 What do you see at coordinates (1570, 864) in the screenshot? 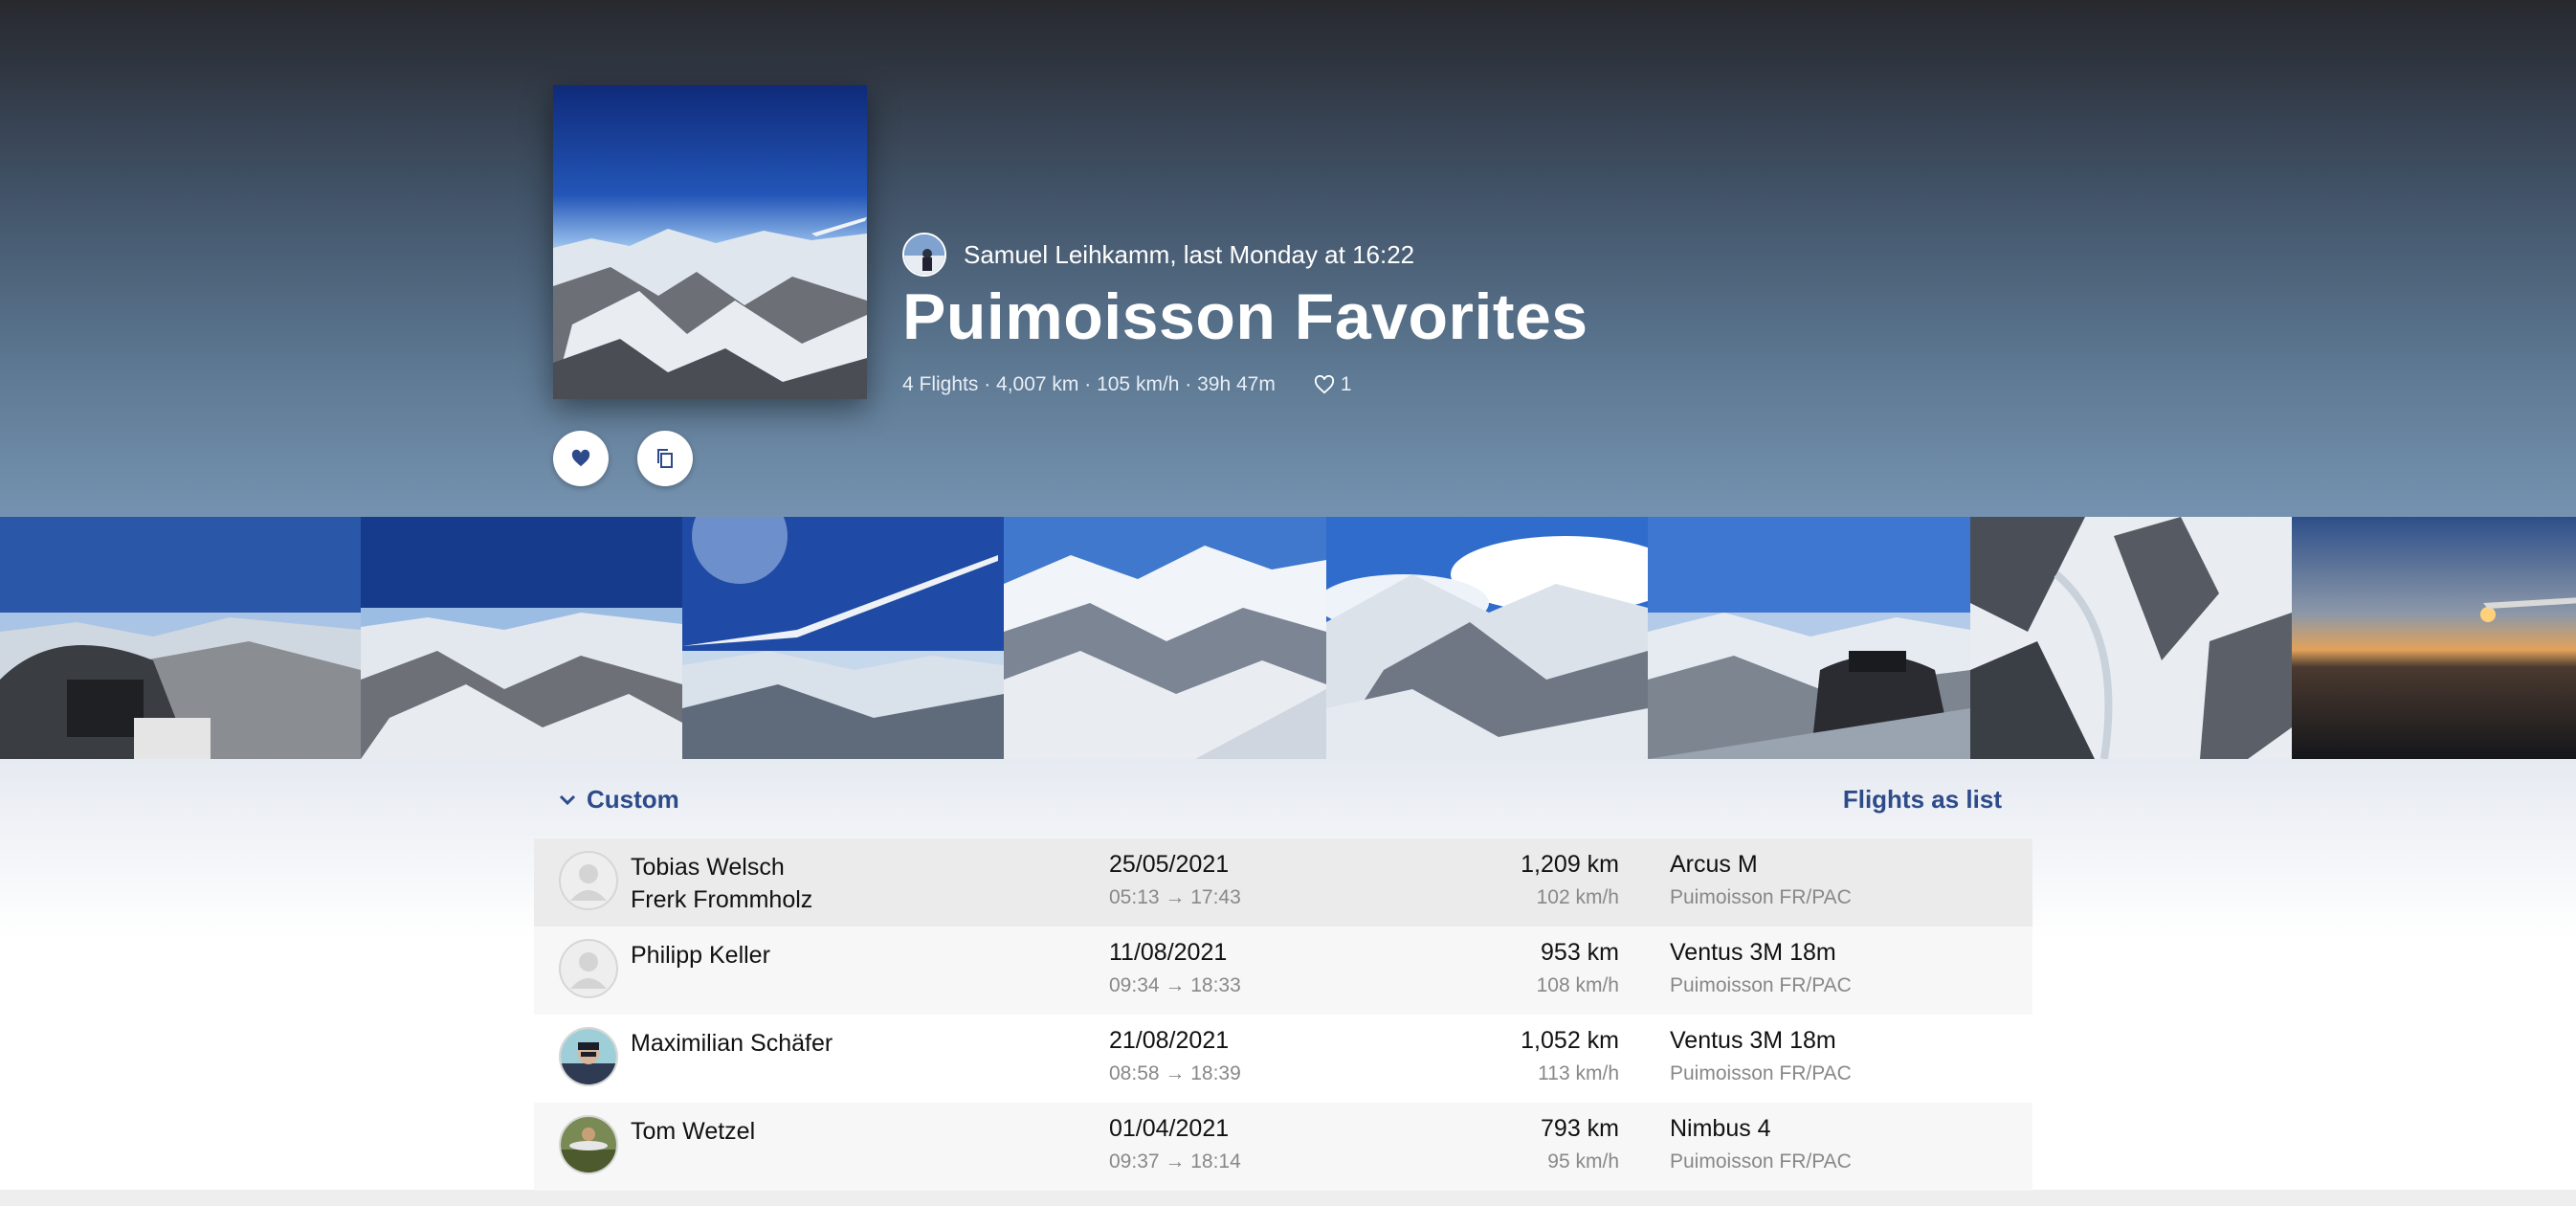
I see `flight-distance: 1,209 km` at bounding box center [1570, 864].